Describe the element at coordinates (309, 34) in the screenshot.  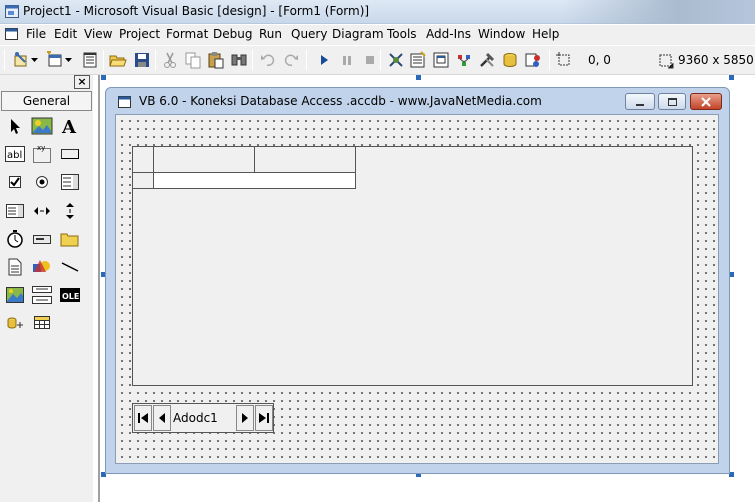
I see `menu-query: Query` at that location.